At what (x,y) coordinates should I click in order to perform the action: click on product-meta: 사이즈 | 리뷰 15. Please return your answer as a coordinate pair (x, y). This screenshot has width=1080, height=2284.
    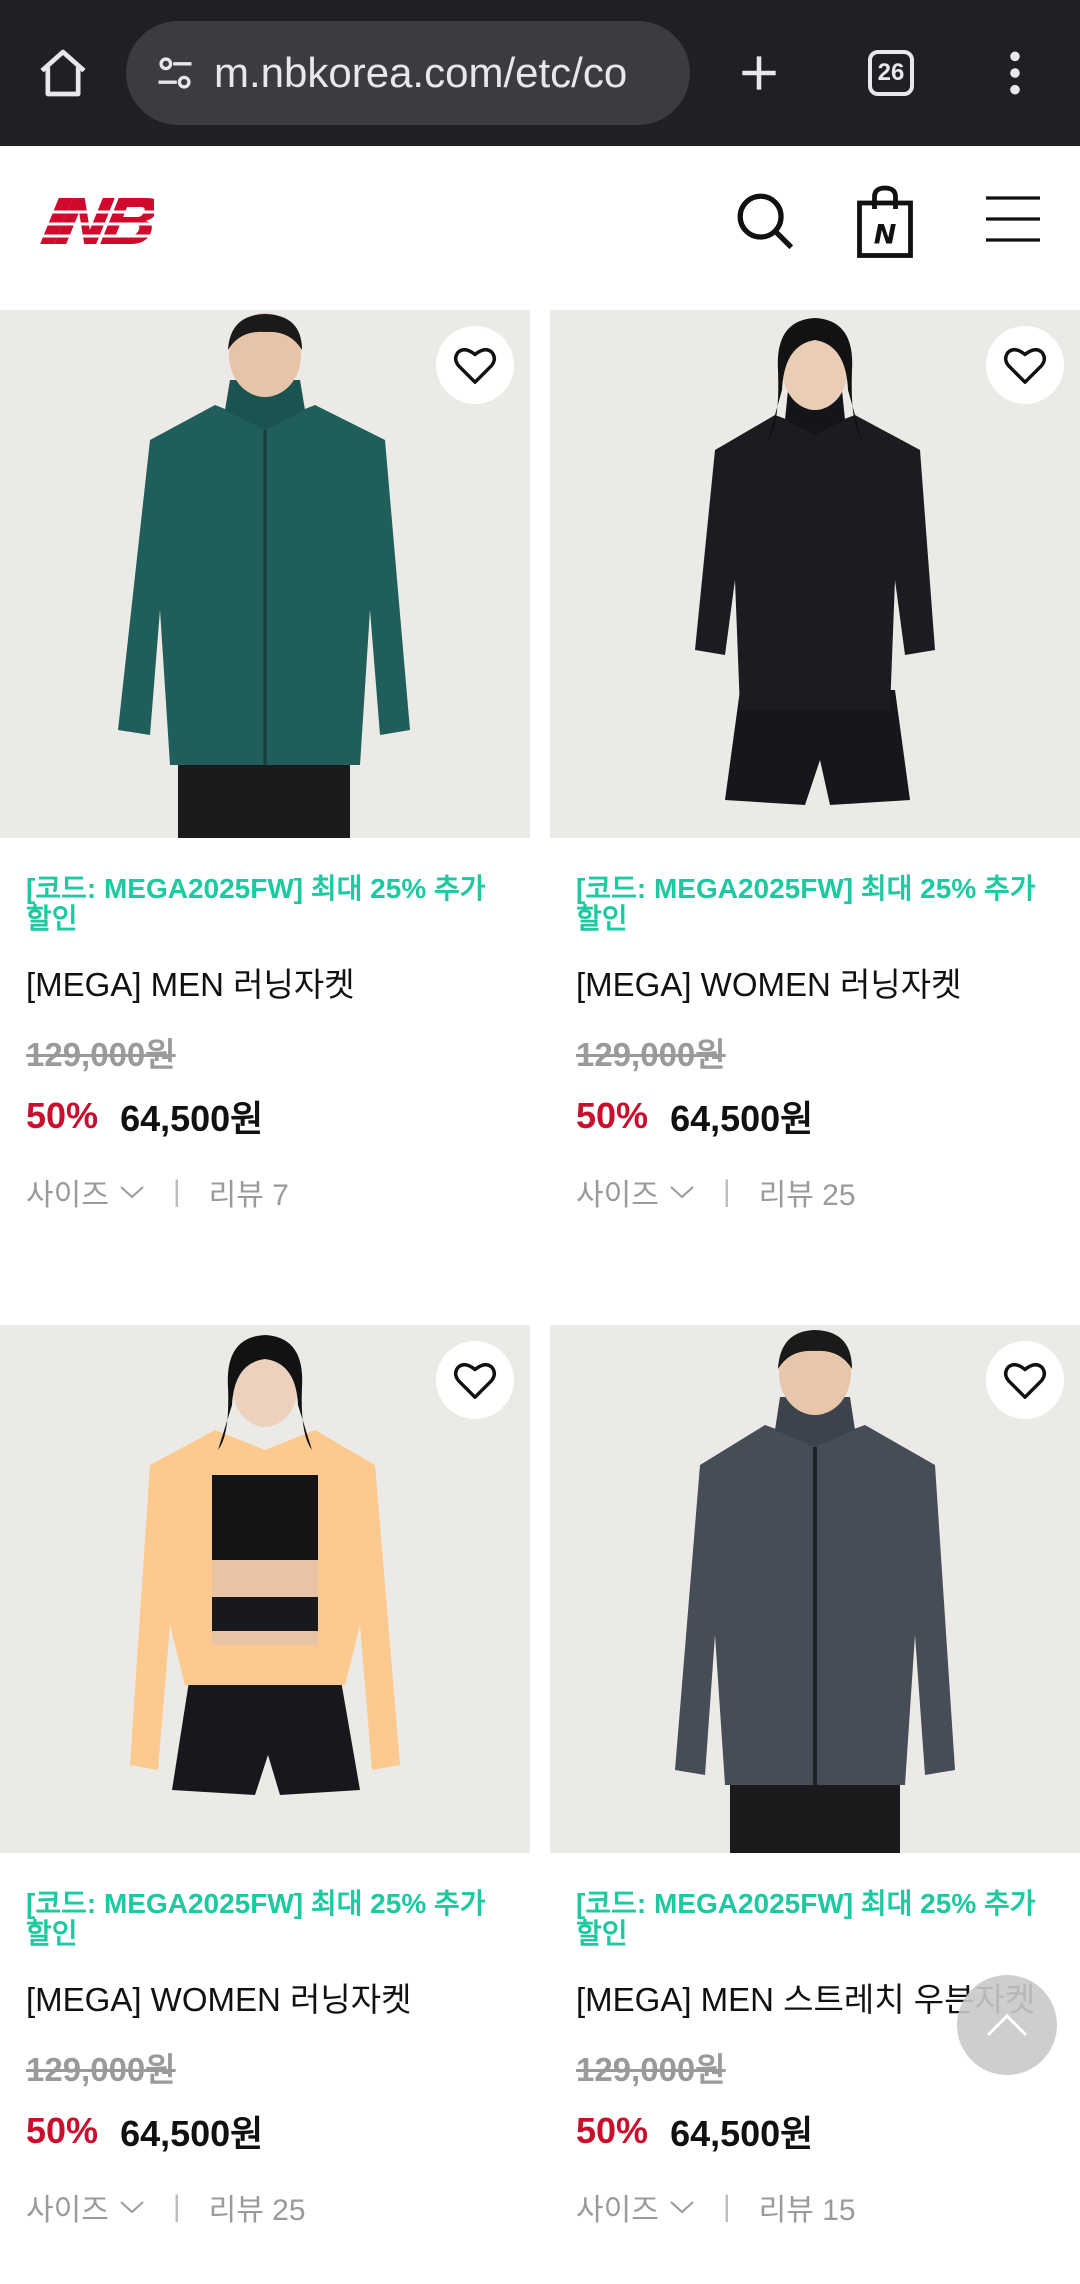
    Looking at the image, I should click on (815, 2207).